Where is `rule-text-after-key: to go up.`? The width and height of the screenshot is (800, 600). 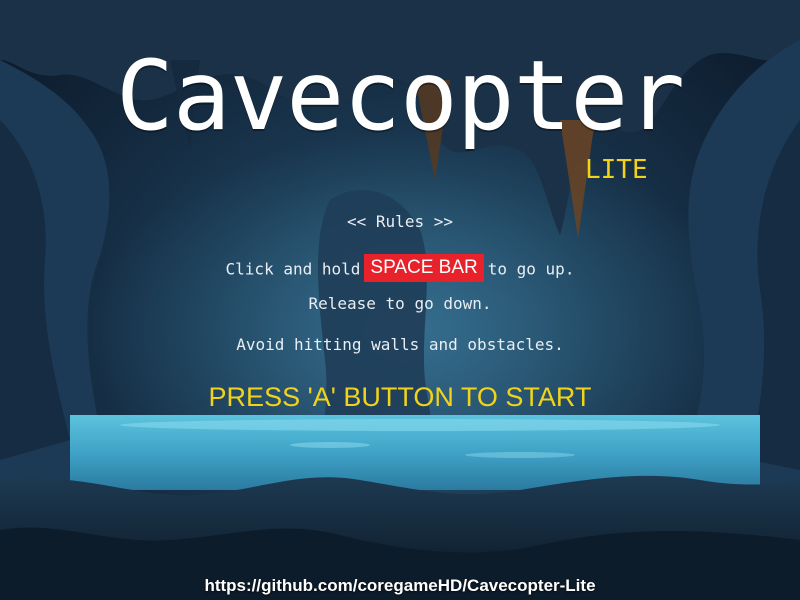 rule-text-after-key: to go up. is located at coordinates (531, 269).